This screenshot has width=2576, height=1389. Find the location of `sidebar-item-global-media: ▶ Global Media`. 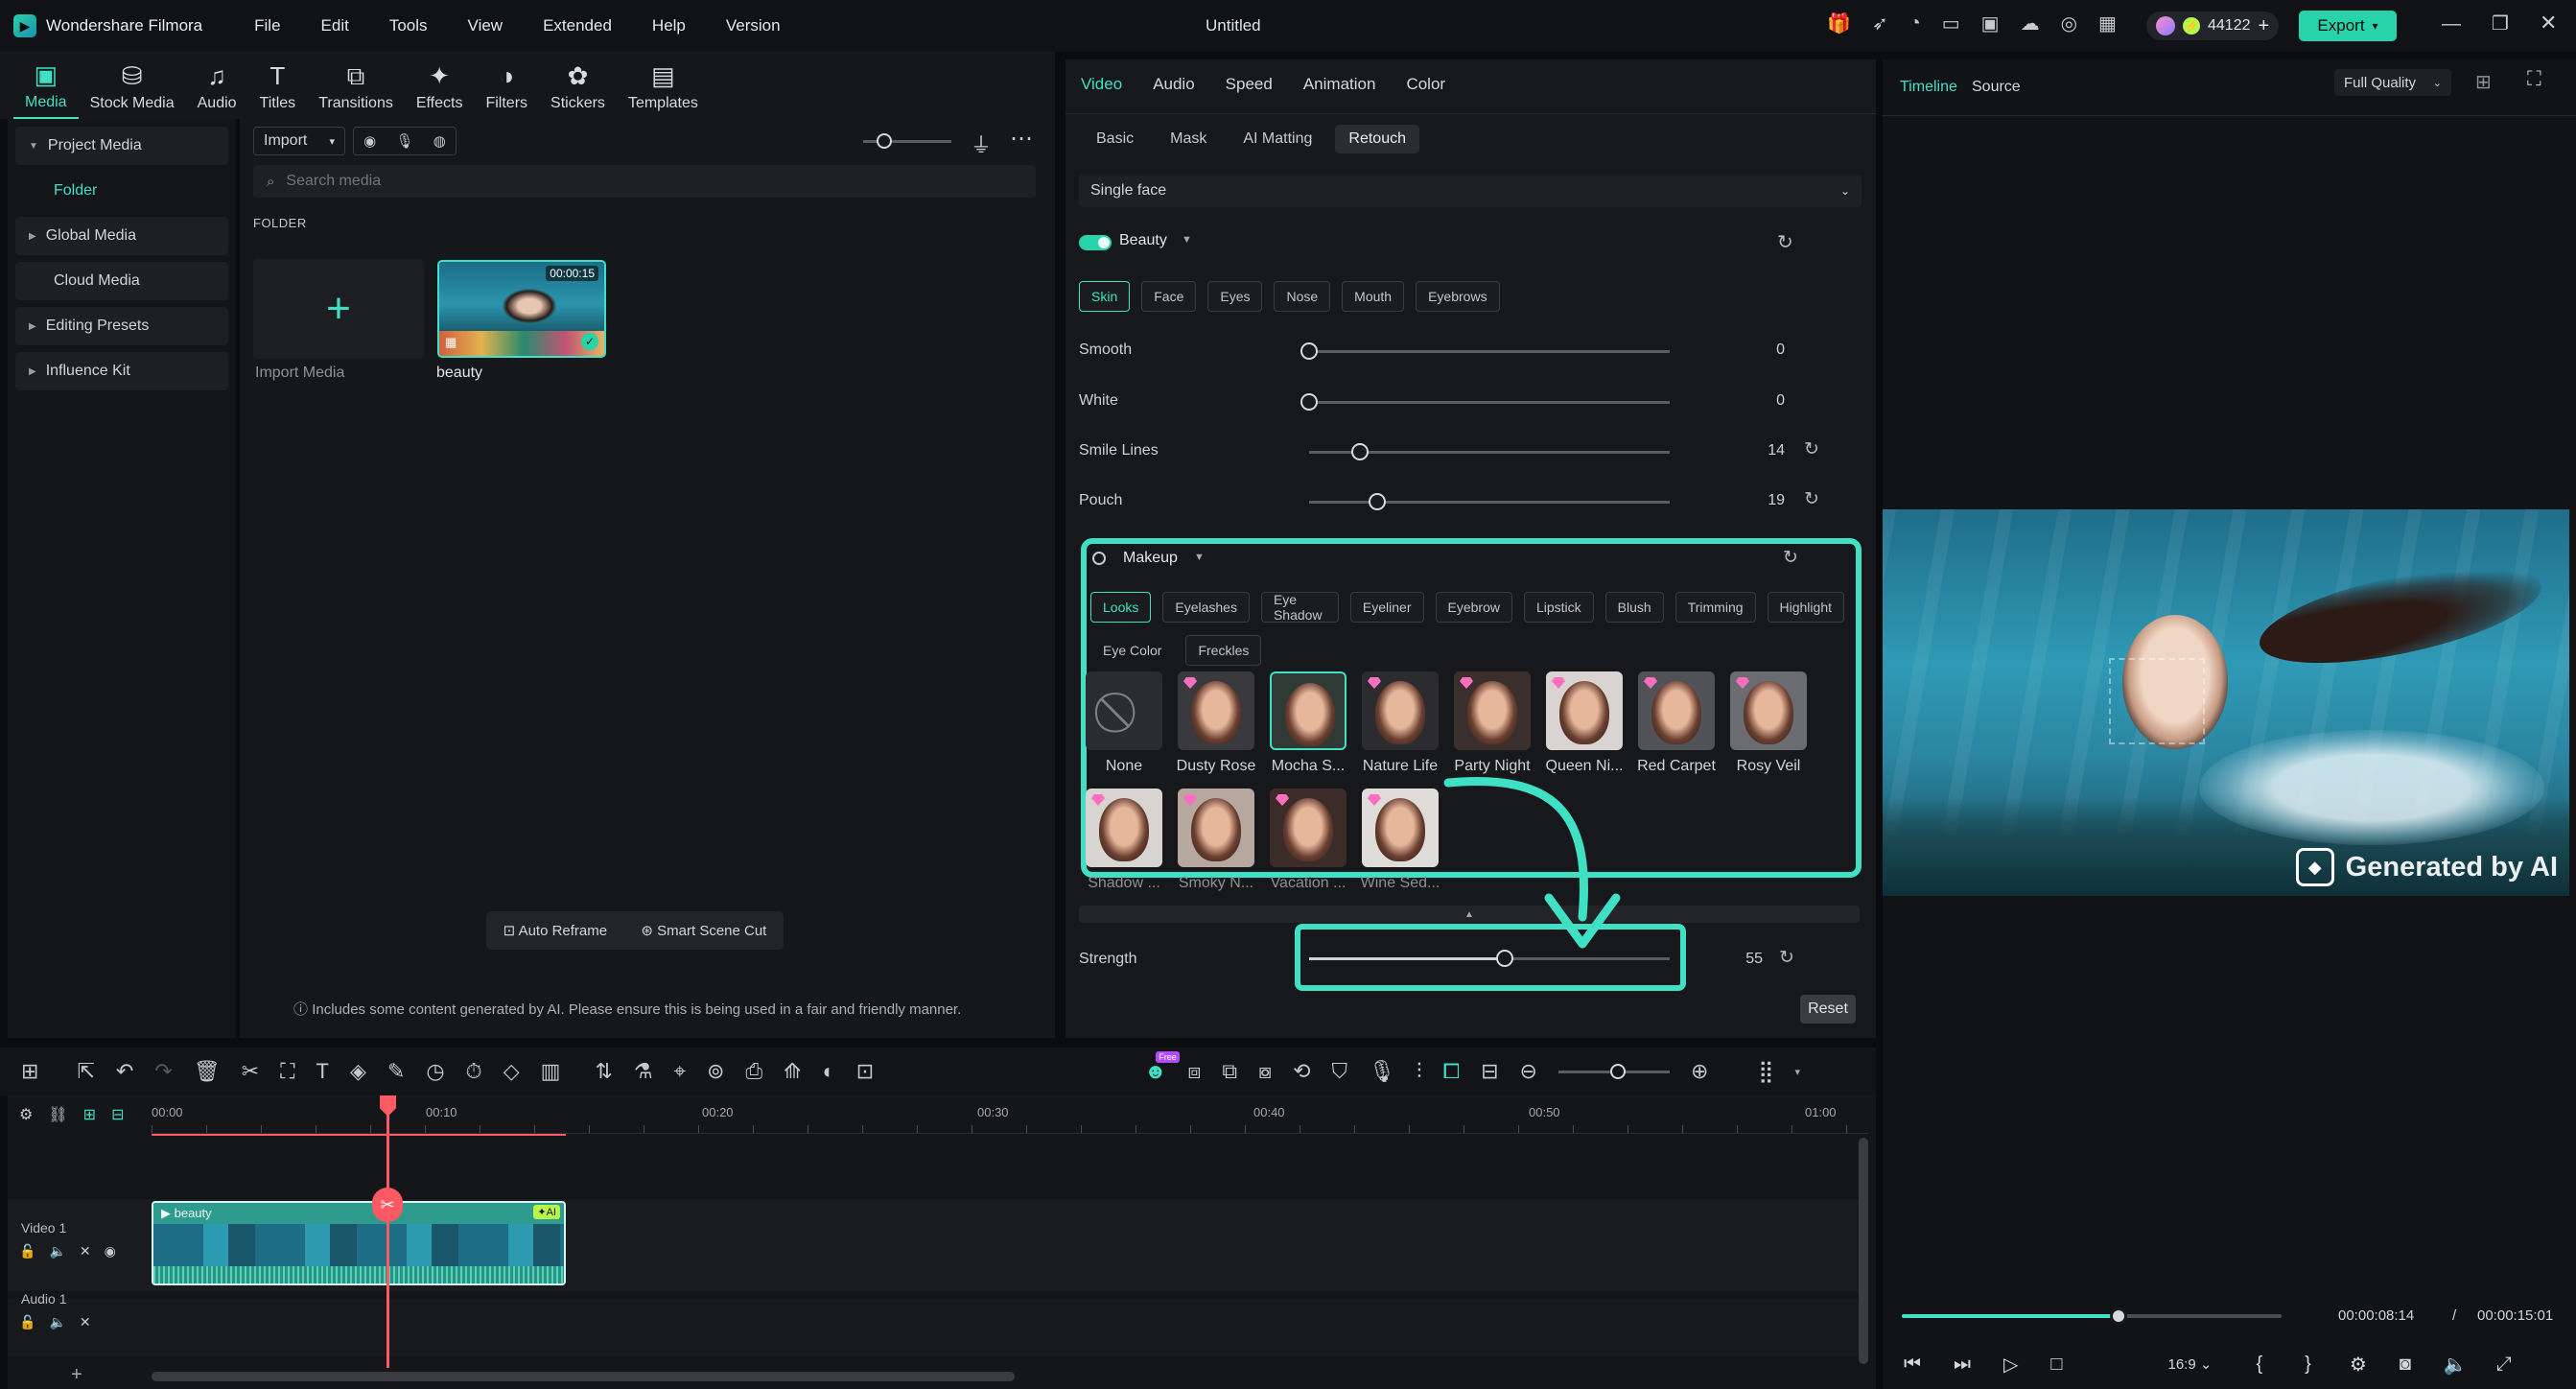

sidebar-item-global-media: ▶ Global Media is located at coordinates (121, 236).